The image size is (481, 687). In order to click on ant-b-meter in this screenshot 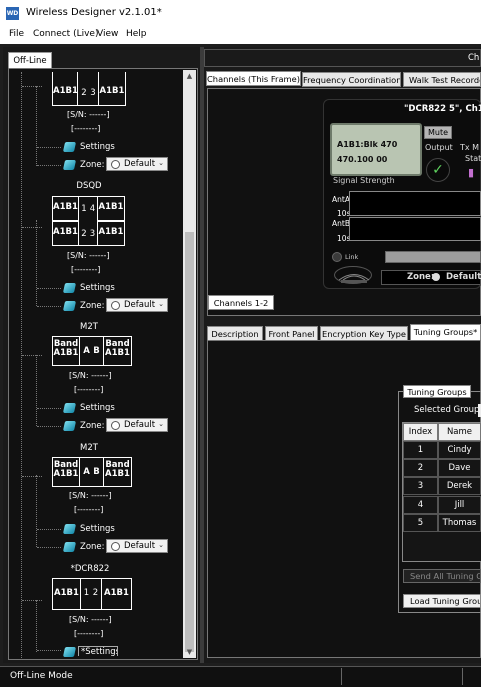, I will do `click(415, 229)`.